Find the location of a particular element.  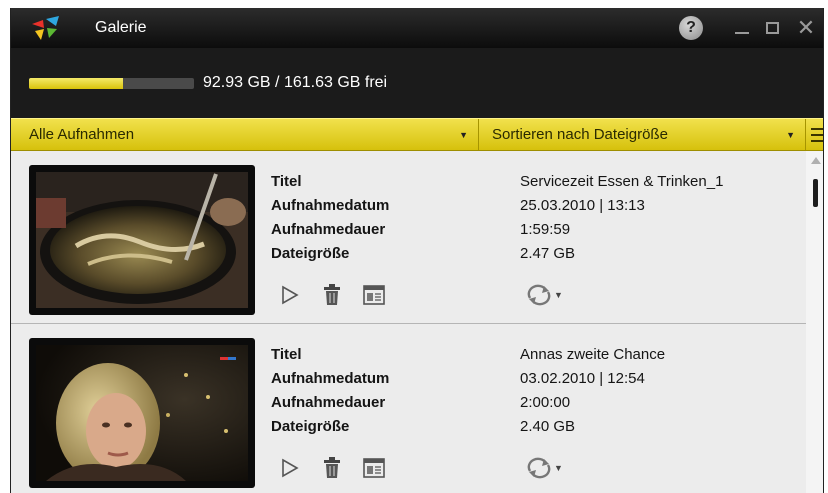

maximize-button is located at coordinates (772, 28).